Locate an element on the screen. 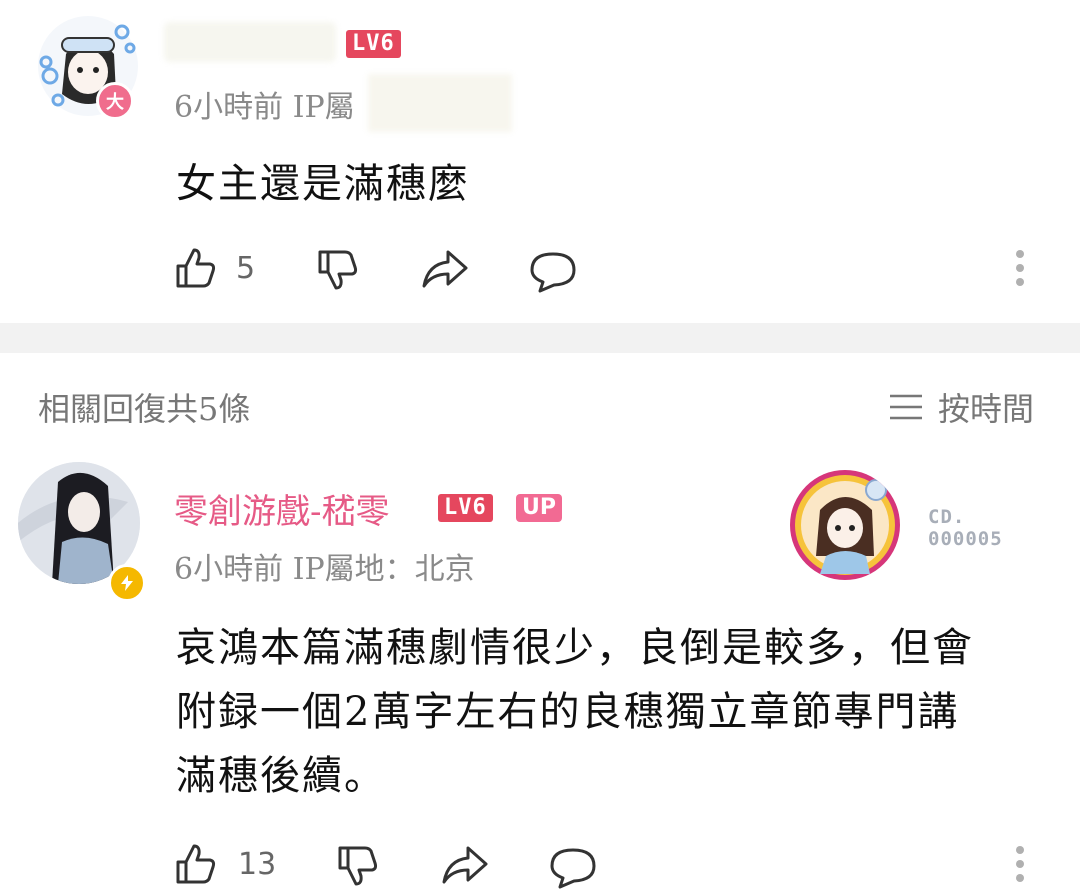 The image size is (1080, 895). comment-meta: 6小時前 IP屬 is located at coordinates (264, 104).